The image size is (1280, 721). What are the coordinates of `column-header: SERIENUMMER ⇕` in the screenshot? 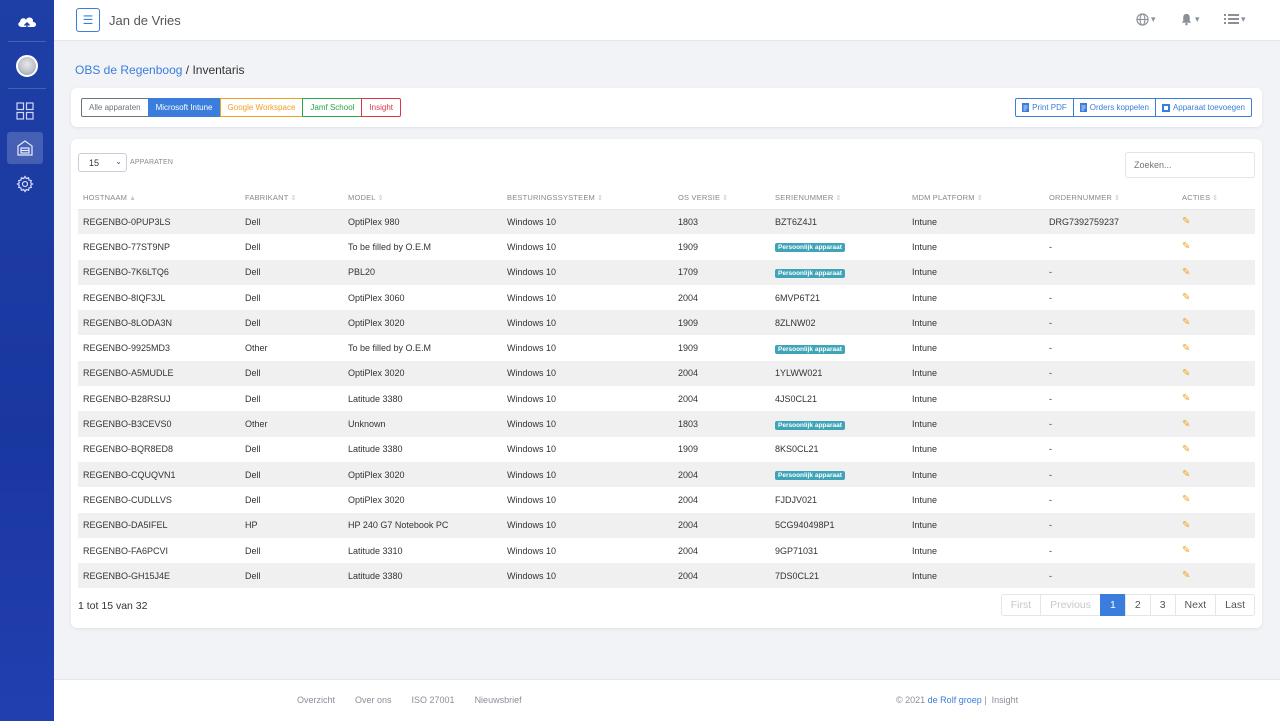 It's located at (838, 198).